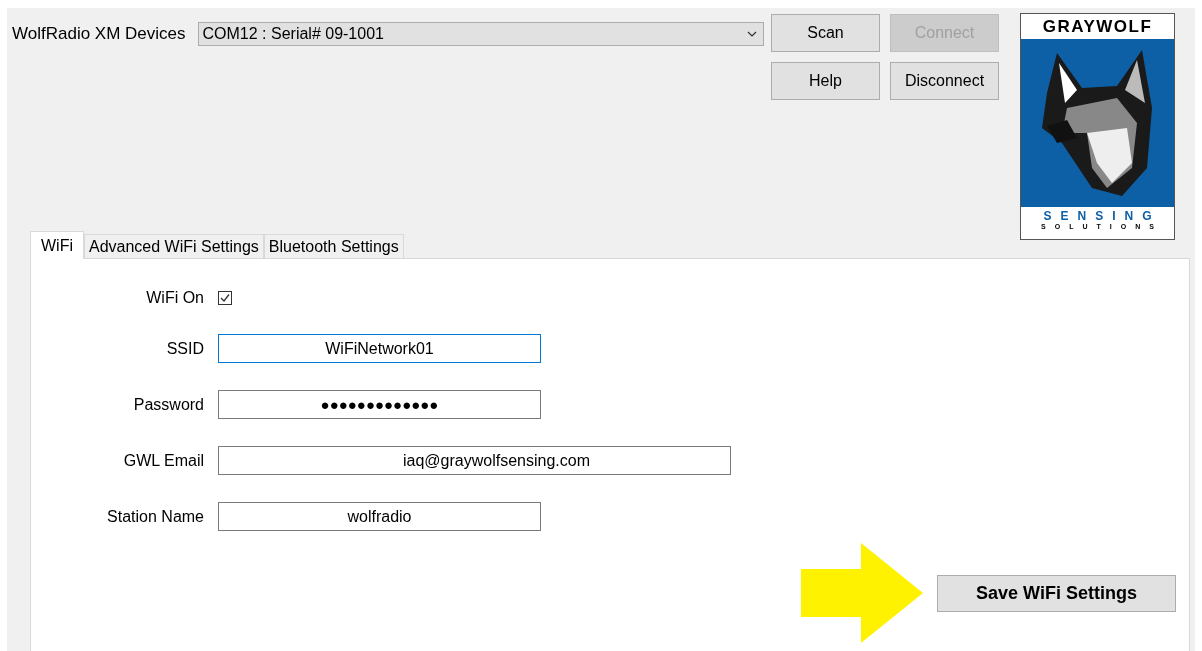  Describe the element at coordinates (168, 404) in the screenshot. I see `field-label: Password` at that location.